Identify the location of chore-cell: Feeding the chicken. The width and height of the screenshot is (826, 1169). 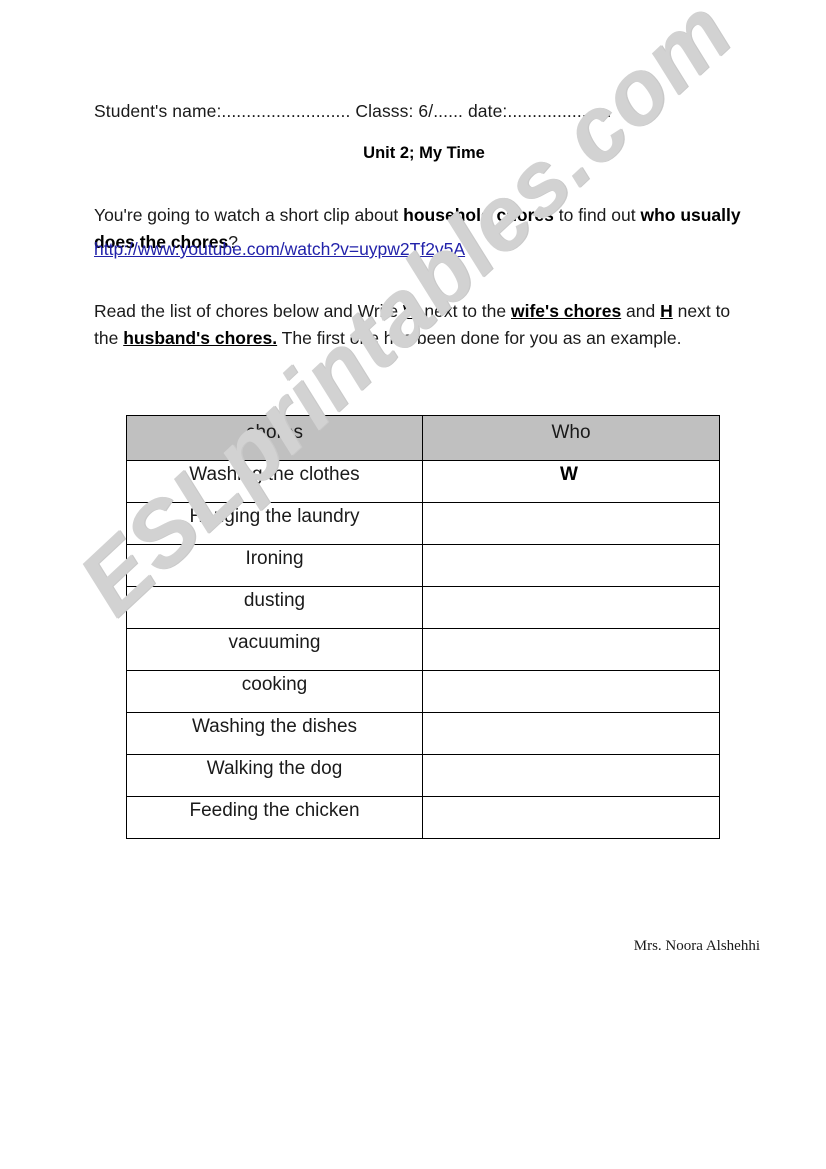
(274, 817).